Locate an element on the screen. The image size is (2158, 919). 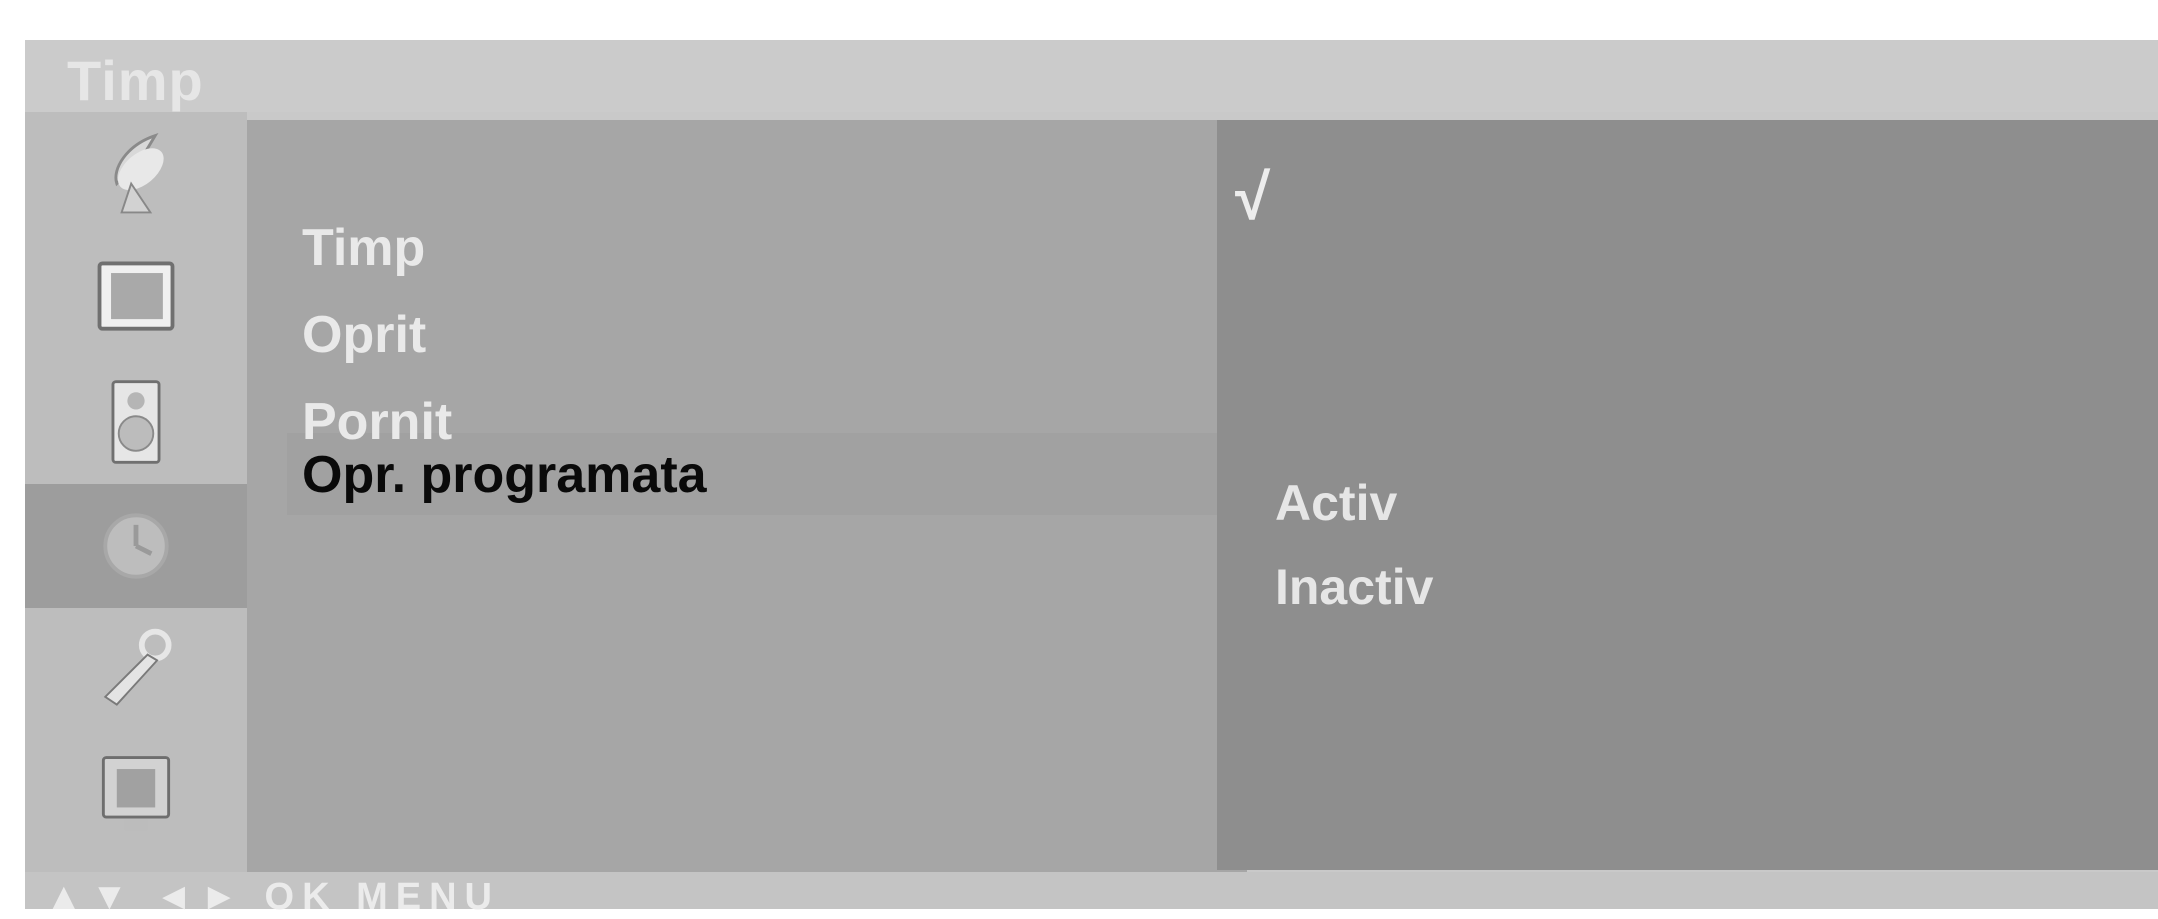
page-title: Timp is located at coordinates (135, 80).